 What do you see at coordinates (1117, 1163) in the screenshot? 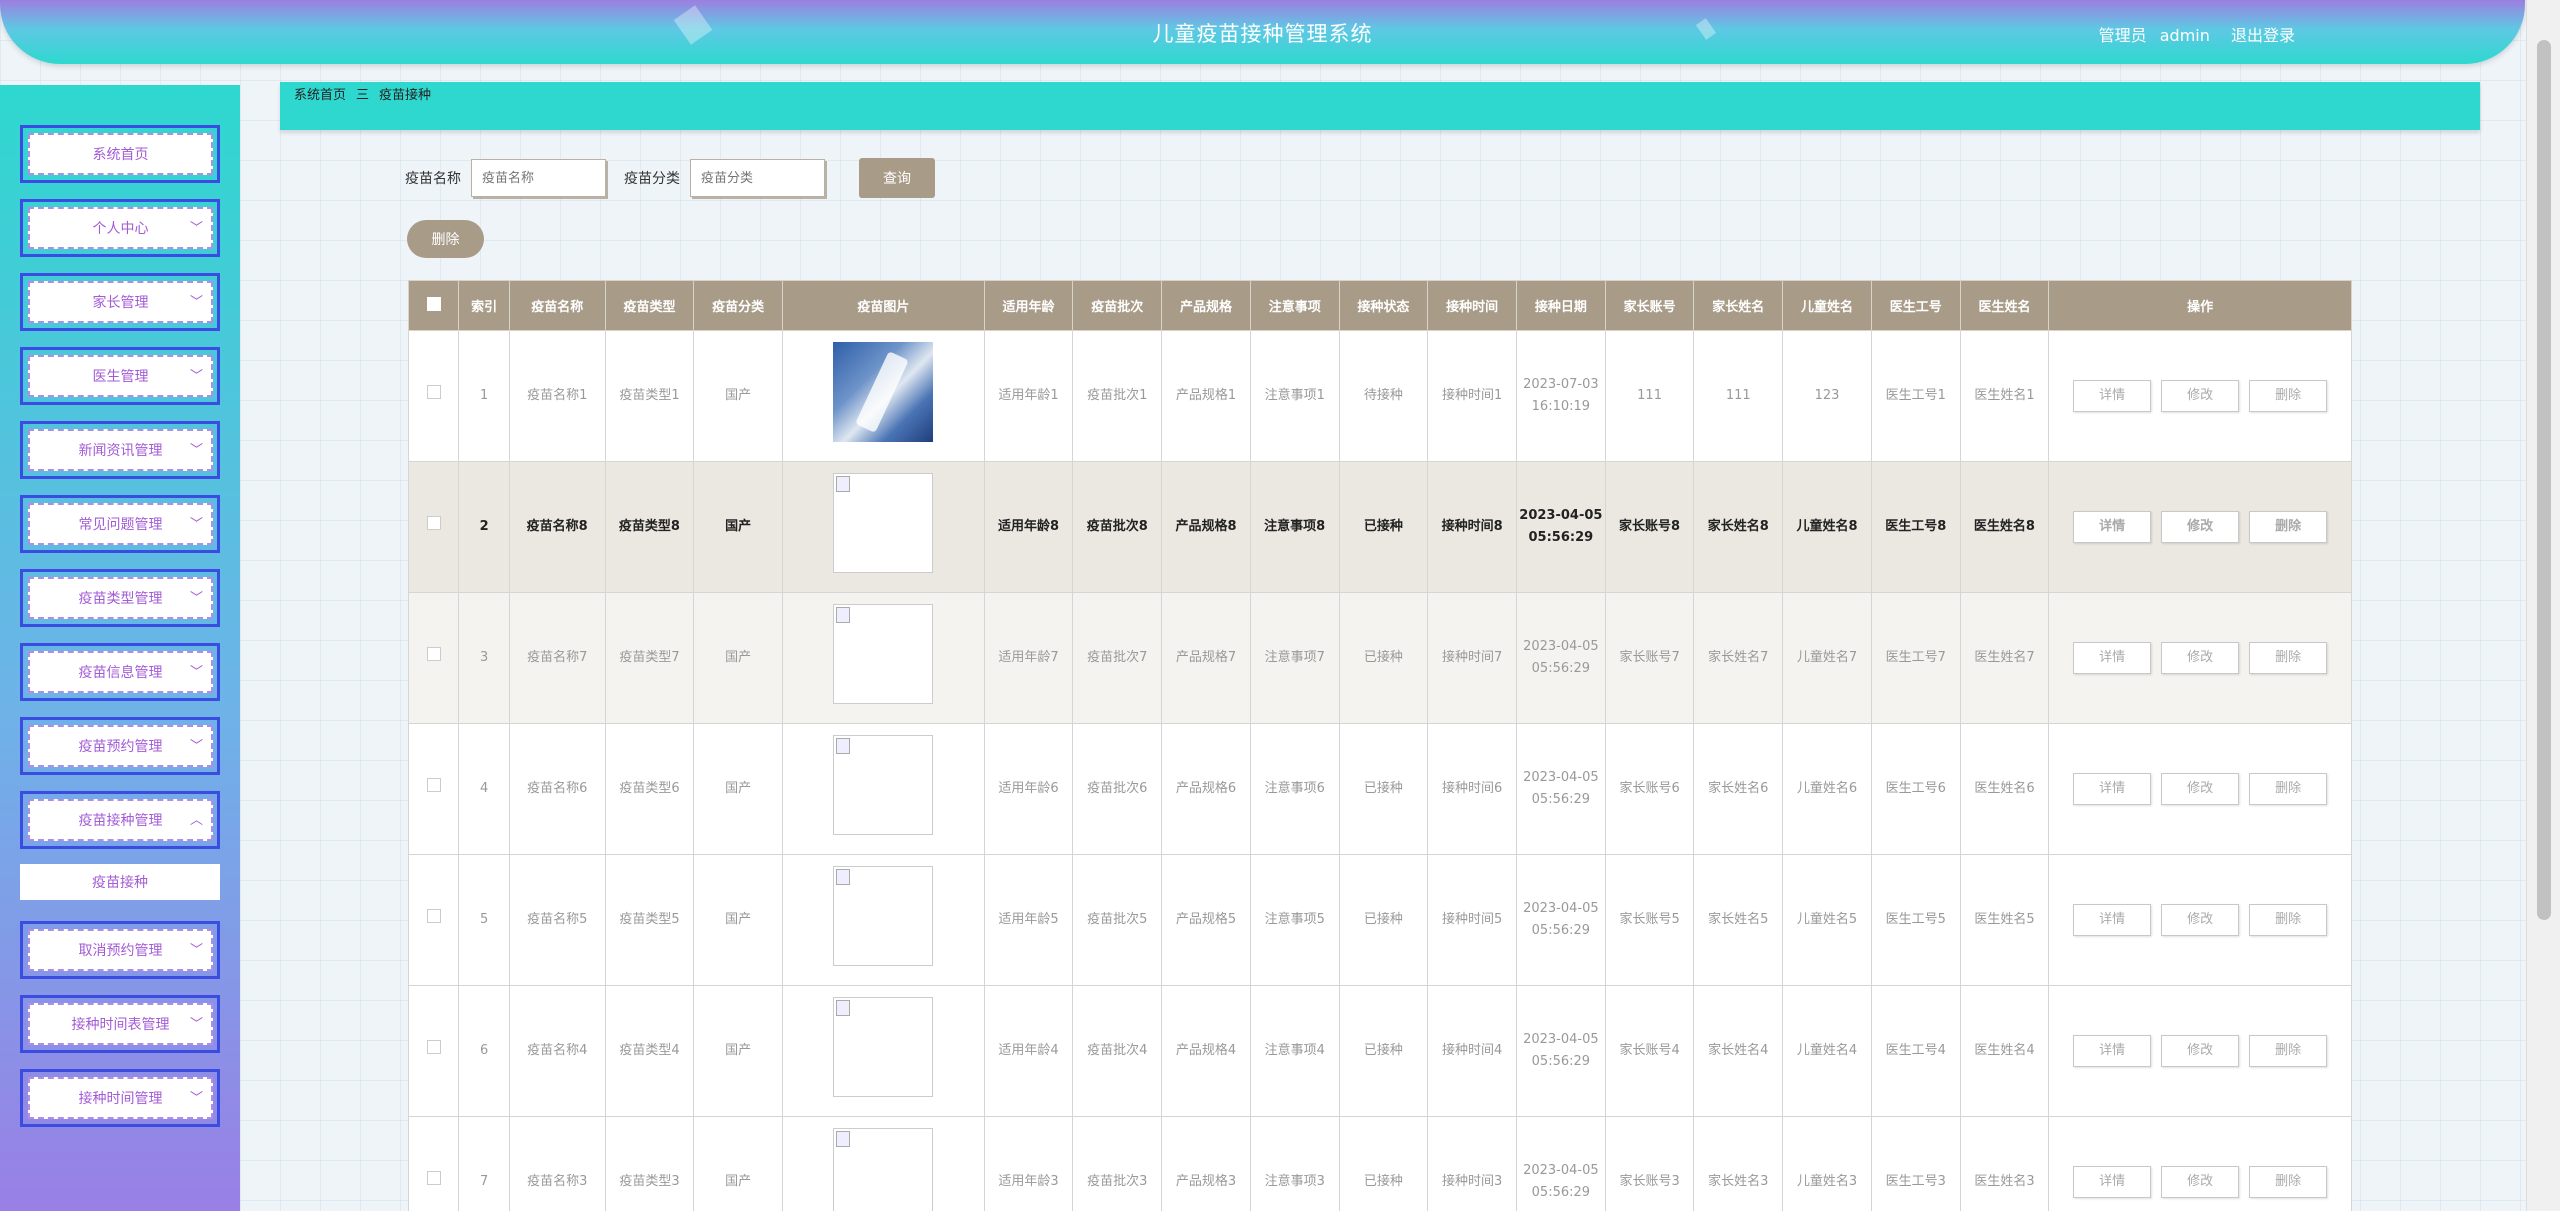
I see `cell-batch: 疫苗批次3` at bounding box center [1117, 1163].